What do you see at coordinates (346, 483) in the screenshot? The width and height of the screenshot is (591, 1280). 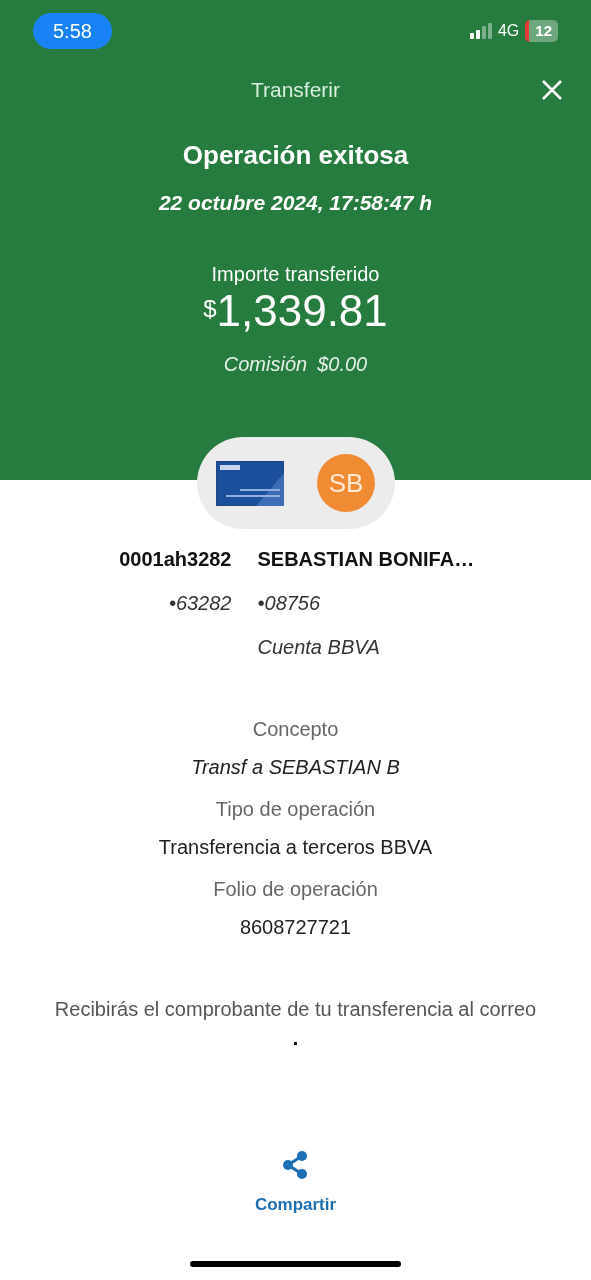 I see `avatar-initials: SB` at bounding box center [346, 483].